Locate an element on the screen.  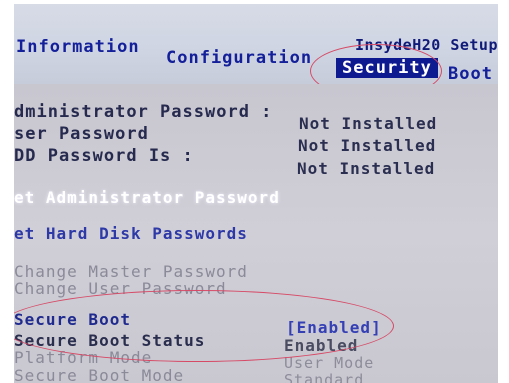
set-hdd-passwords-item: et Hard Disk Passwords is located at coordinates (131, 233).